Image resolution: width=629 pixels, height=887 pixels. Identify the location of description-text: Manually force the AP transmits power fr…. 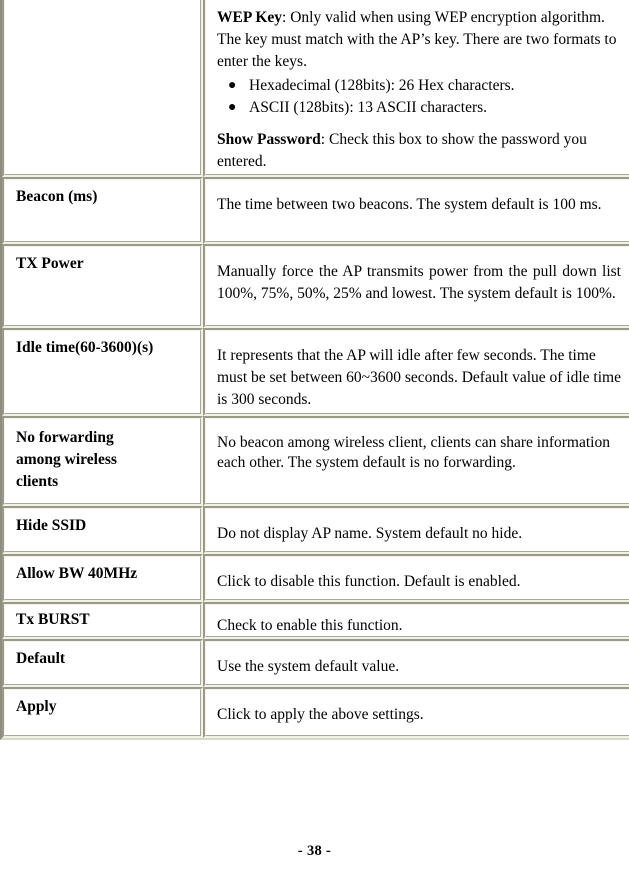
(419, 282).